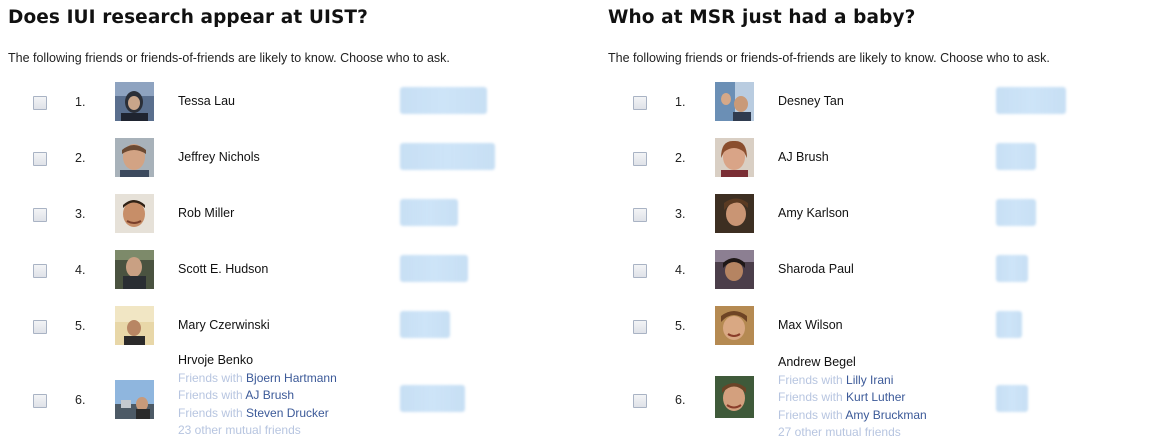 The image size is (1156, 444). What do you see at coordinates (869, 380) in the screenshot?
I see `friend-link: Lilly Irani` at bounding box center [869, 380].